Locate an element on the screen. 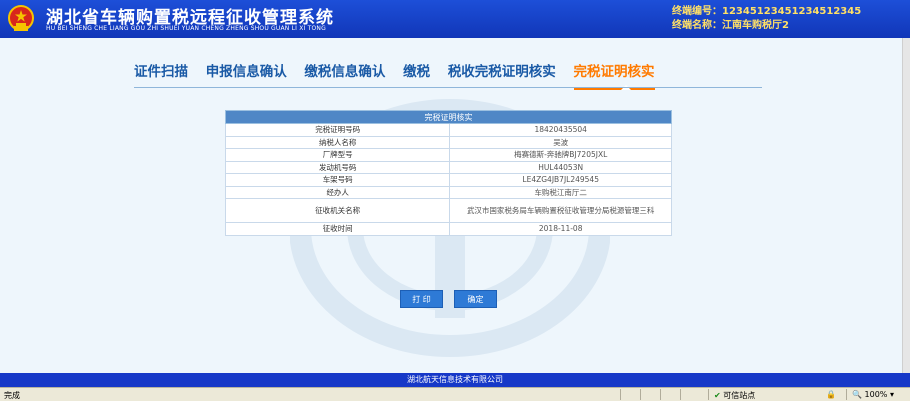 The image size is (910, 401). terminal-info: 终端编号：12345123451234512345 终端名称：江南车购税厅2 is located at coordinates (766, 19).